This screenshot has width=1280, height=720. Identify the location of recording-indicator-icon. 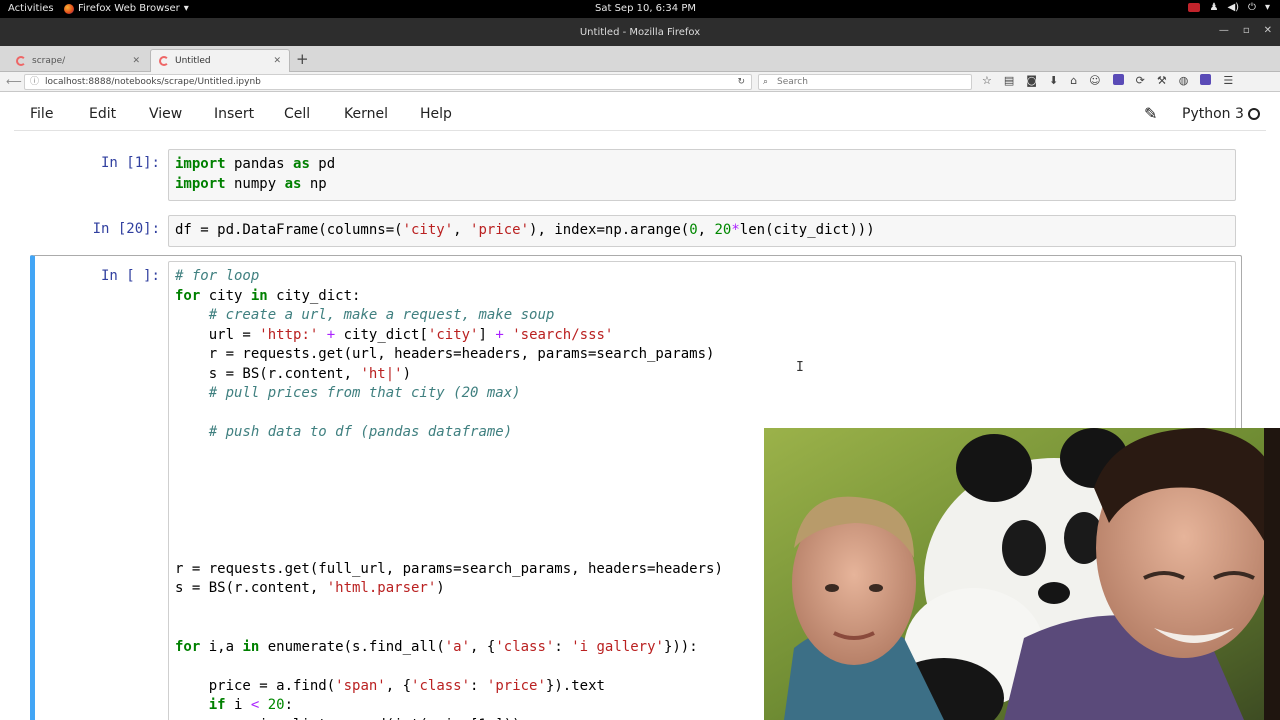
(1194, 7).